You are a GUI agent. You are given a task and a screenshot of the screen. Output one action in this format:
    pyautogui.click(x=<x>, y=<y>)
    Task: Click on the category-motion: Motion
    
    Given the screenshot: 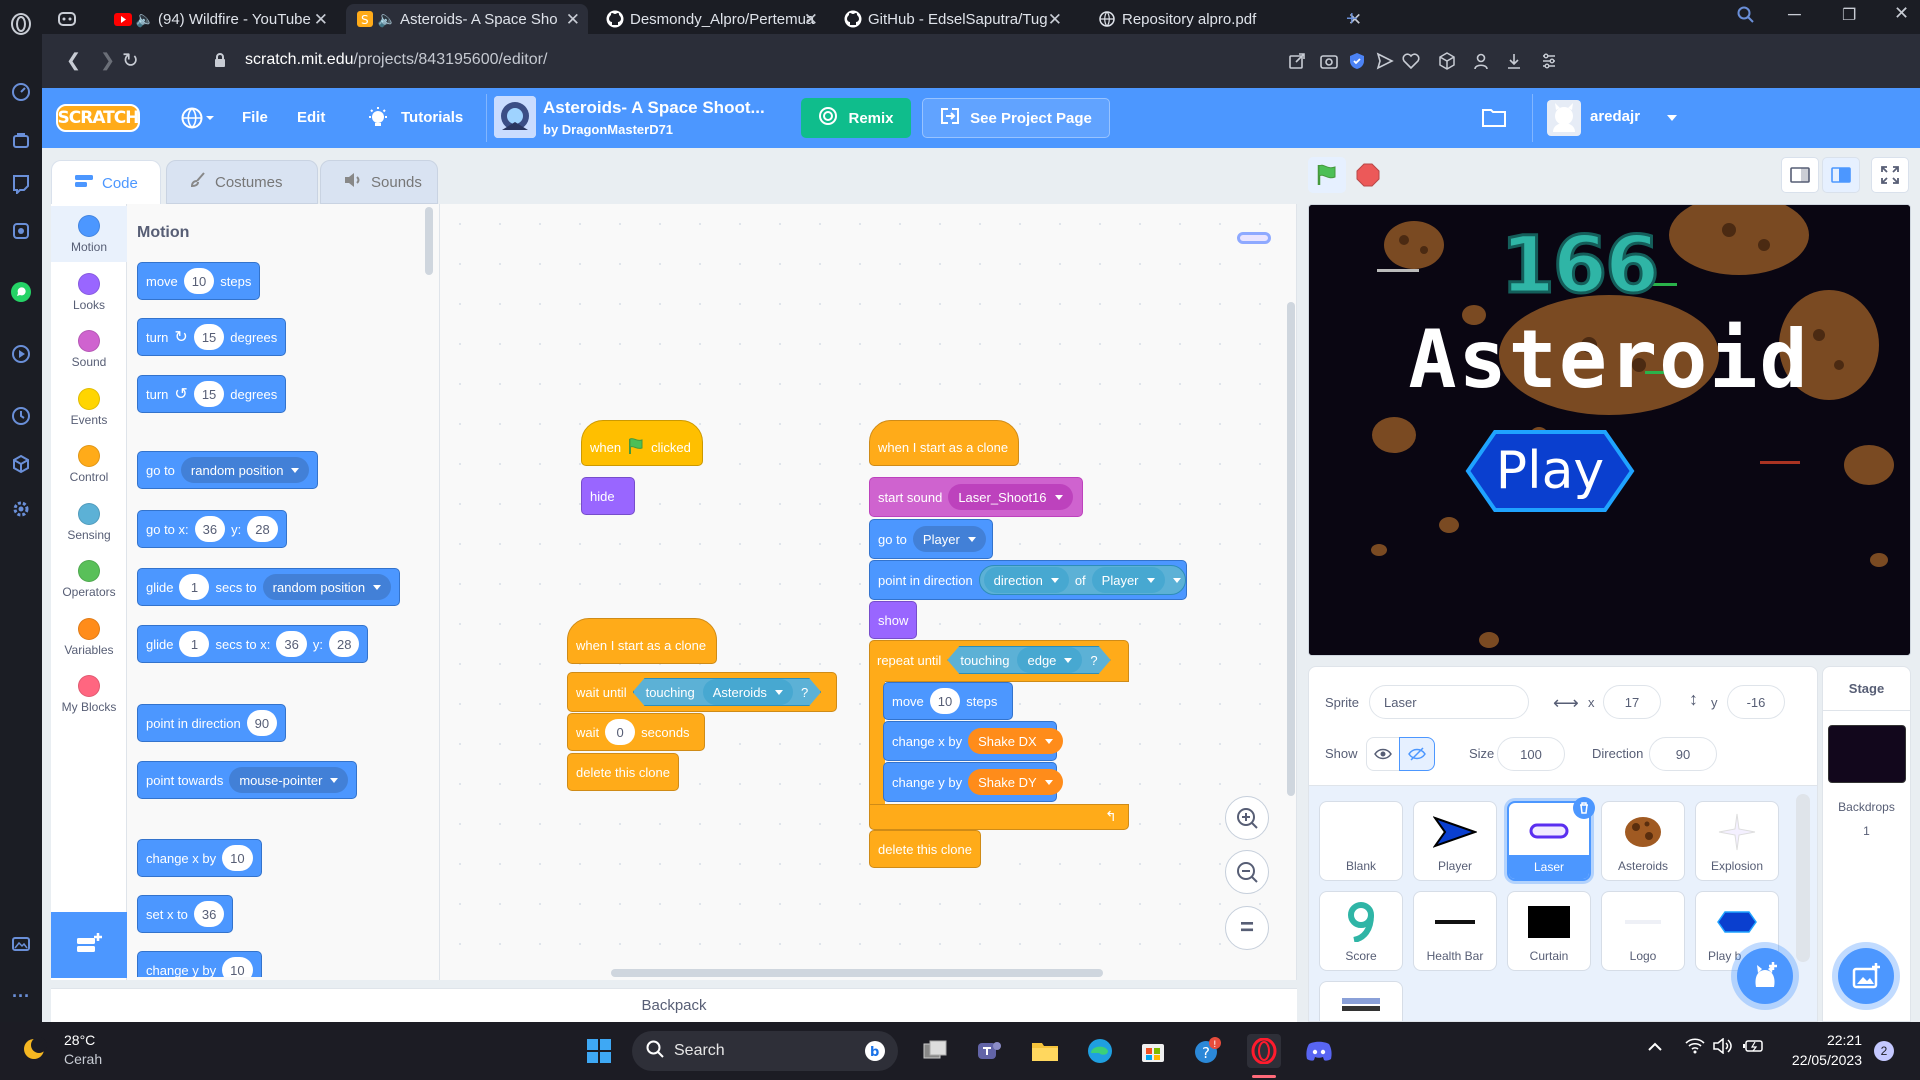 What is the action you would take?
    pyautogui.click(x=89, y=234)
    